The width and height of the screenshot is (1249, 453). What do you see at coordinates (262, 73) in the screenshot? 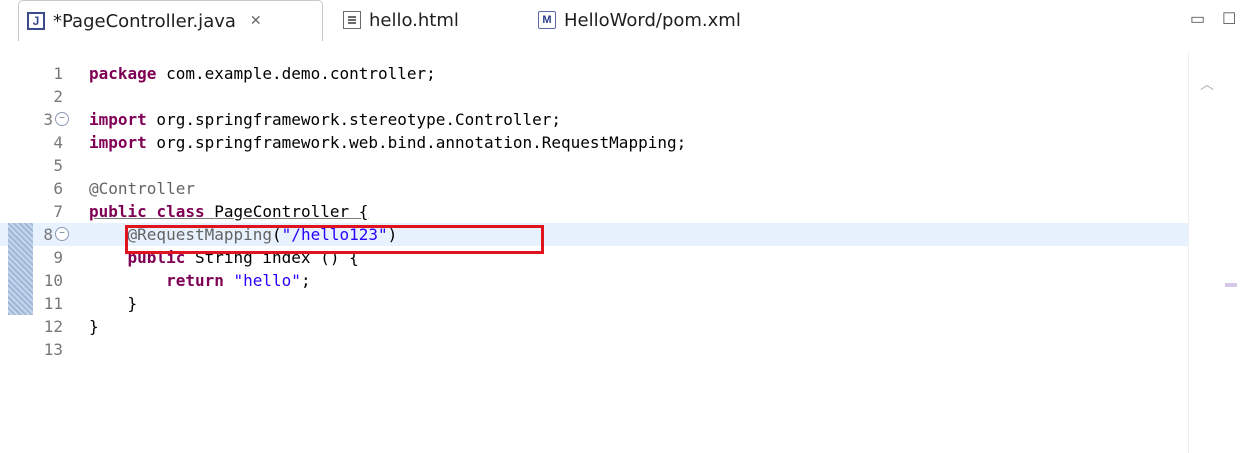
I see `code-text: package com.example.demo.controller;` at bounding box center [262, 73].